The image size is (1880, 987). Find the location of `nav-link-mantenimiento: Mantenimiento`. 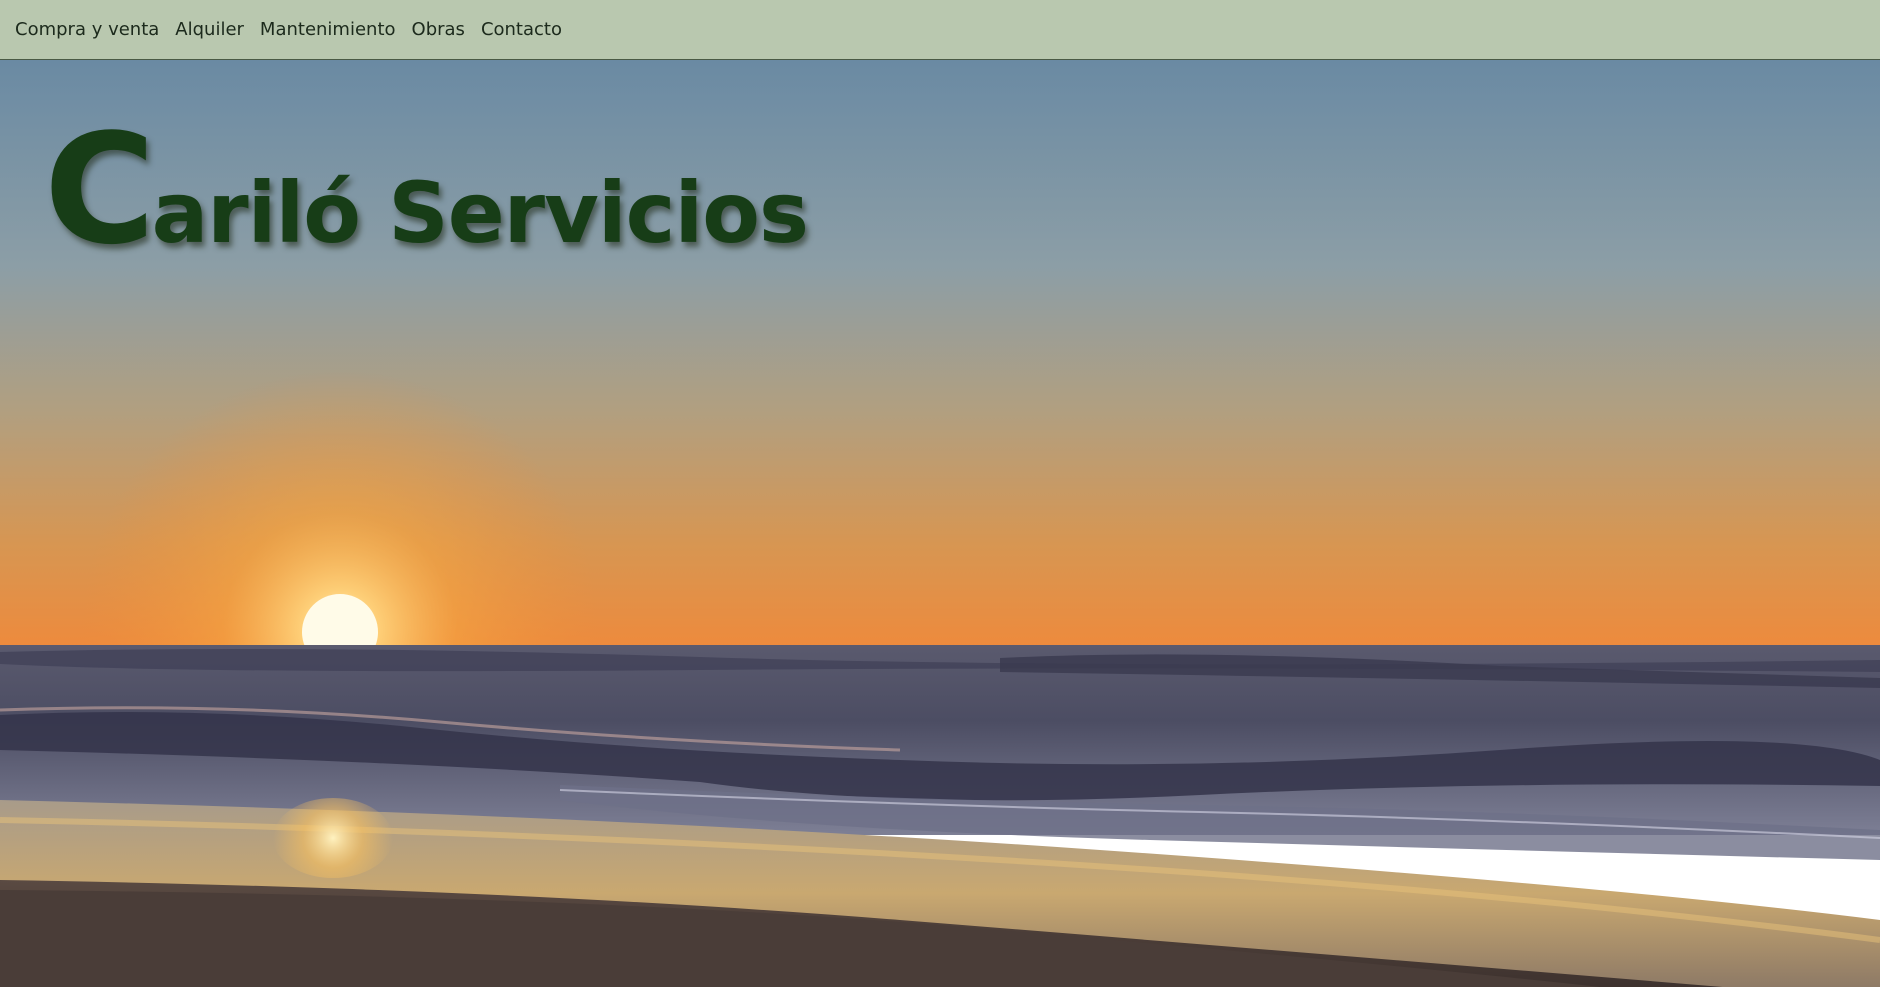

nav-link-mantenimiento: Mantenimiento is located at coordinates (328, 29).